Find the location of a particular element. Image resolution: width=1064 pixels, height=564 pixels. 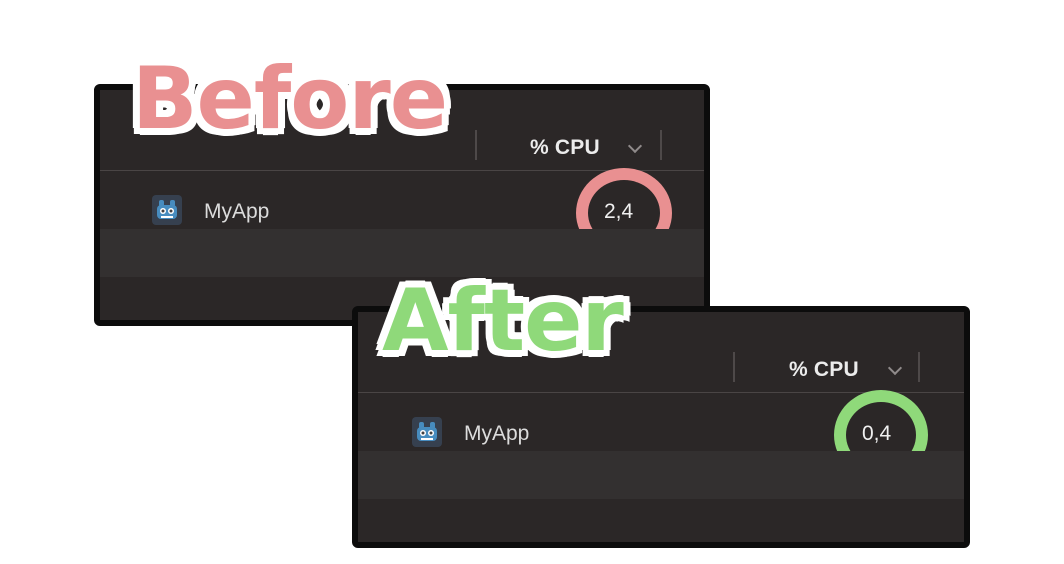

process-row: MyApp 0,4 is located at coordinates (661, 435).